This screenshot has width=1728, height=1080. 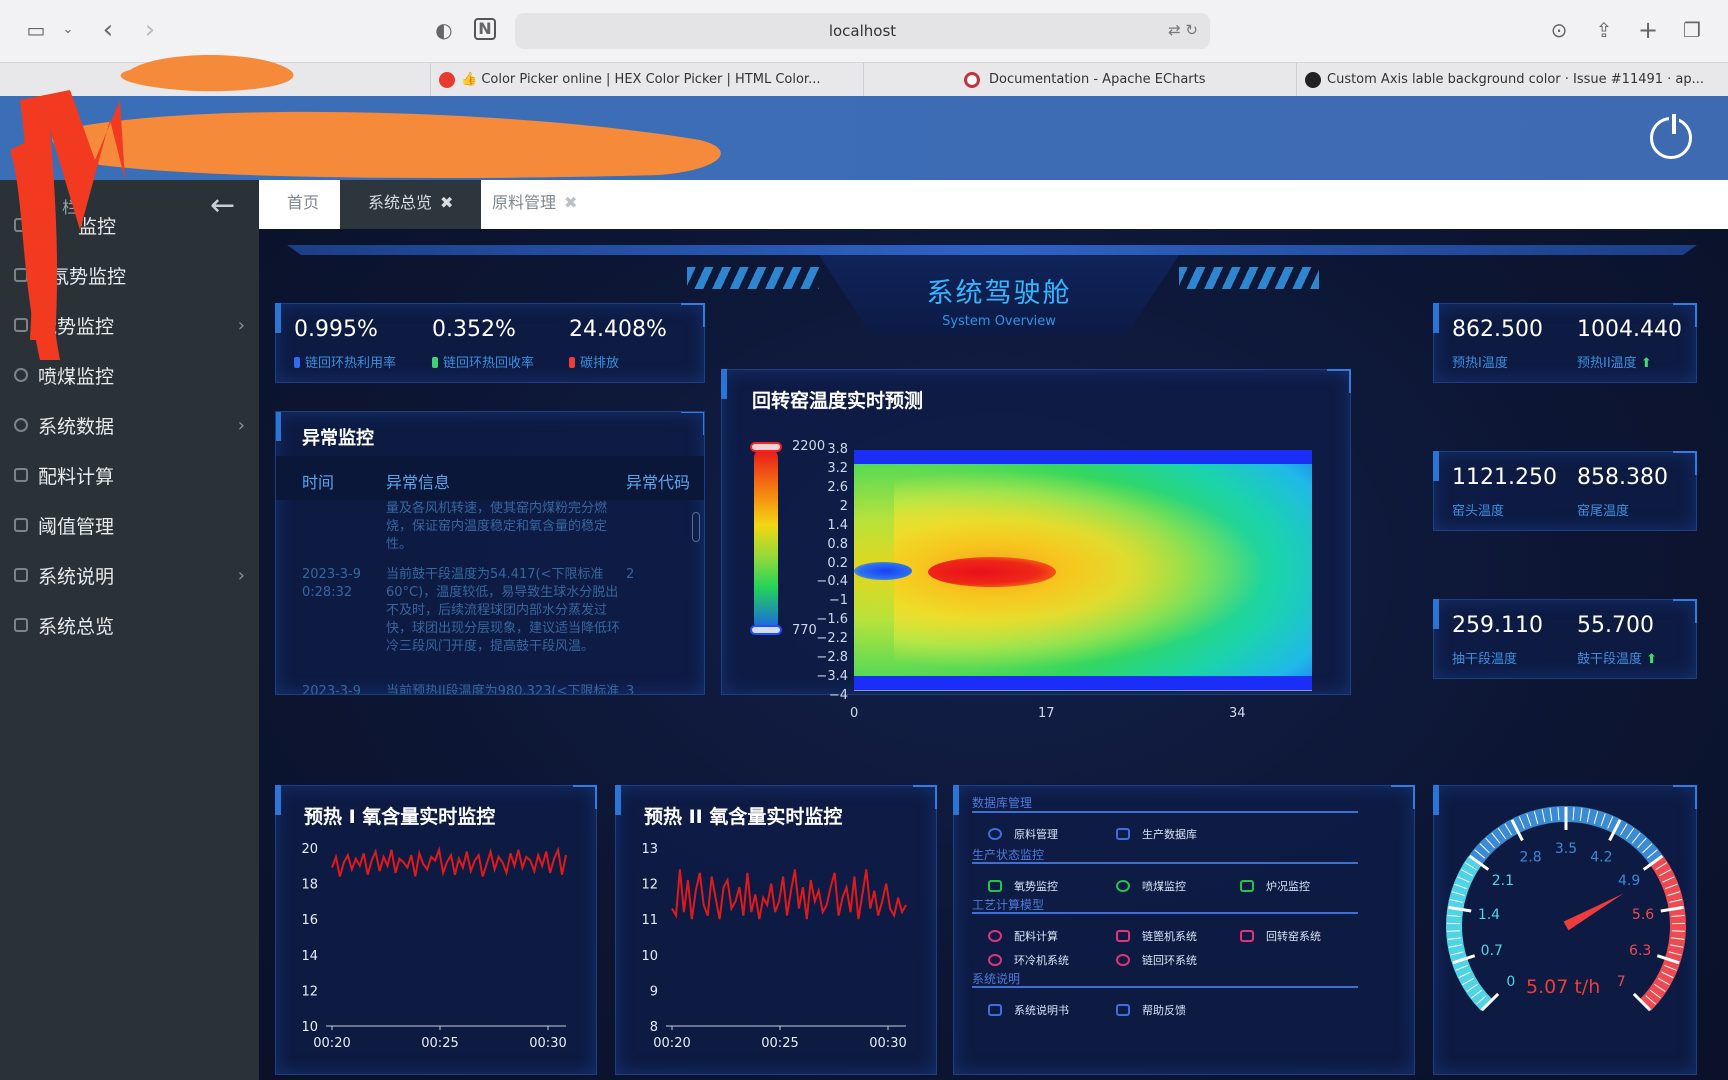 I want to click on download-icon: ⊙, so click(x=1559, y=30).